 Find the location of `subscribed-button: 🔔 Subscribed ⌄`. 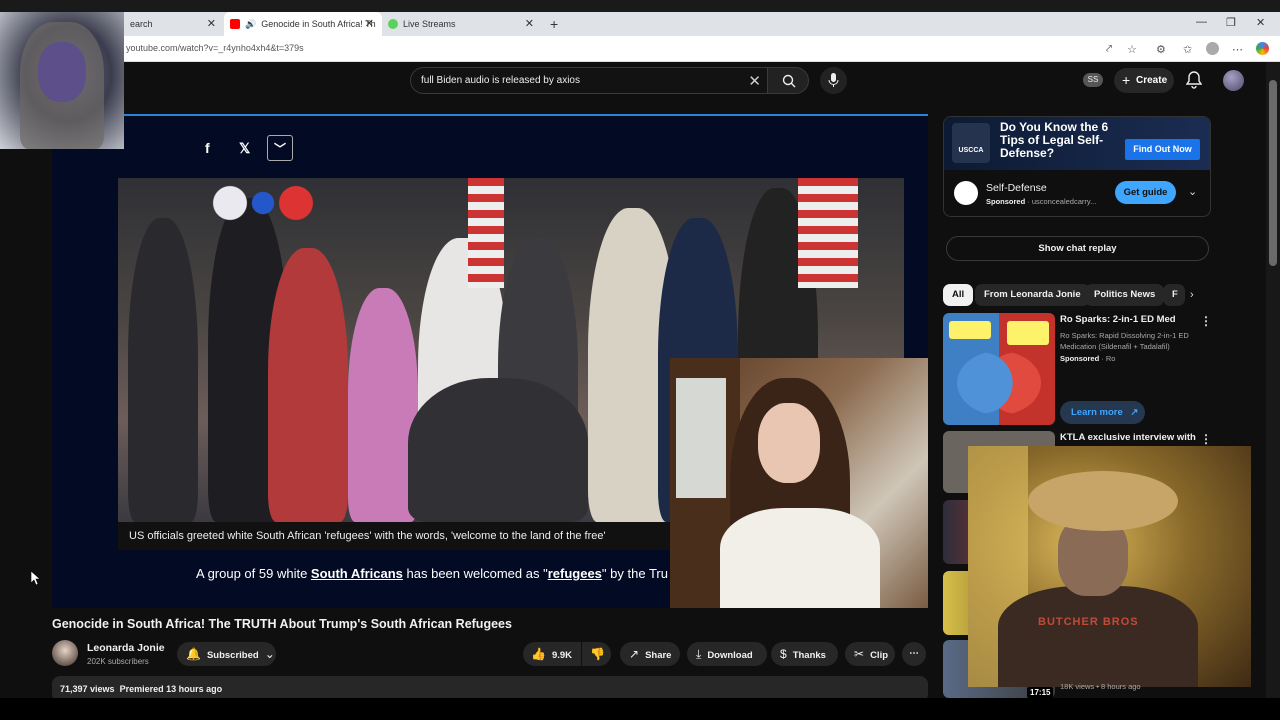

subscribed-button: 🔔 Subscribed ⌄ is located at coordinates (226, 654).